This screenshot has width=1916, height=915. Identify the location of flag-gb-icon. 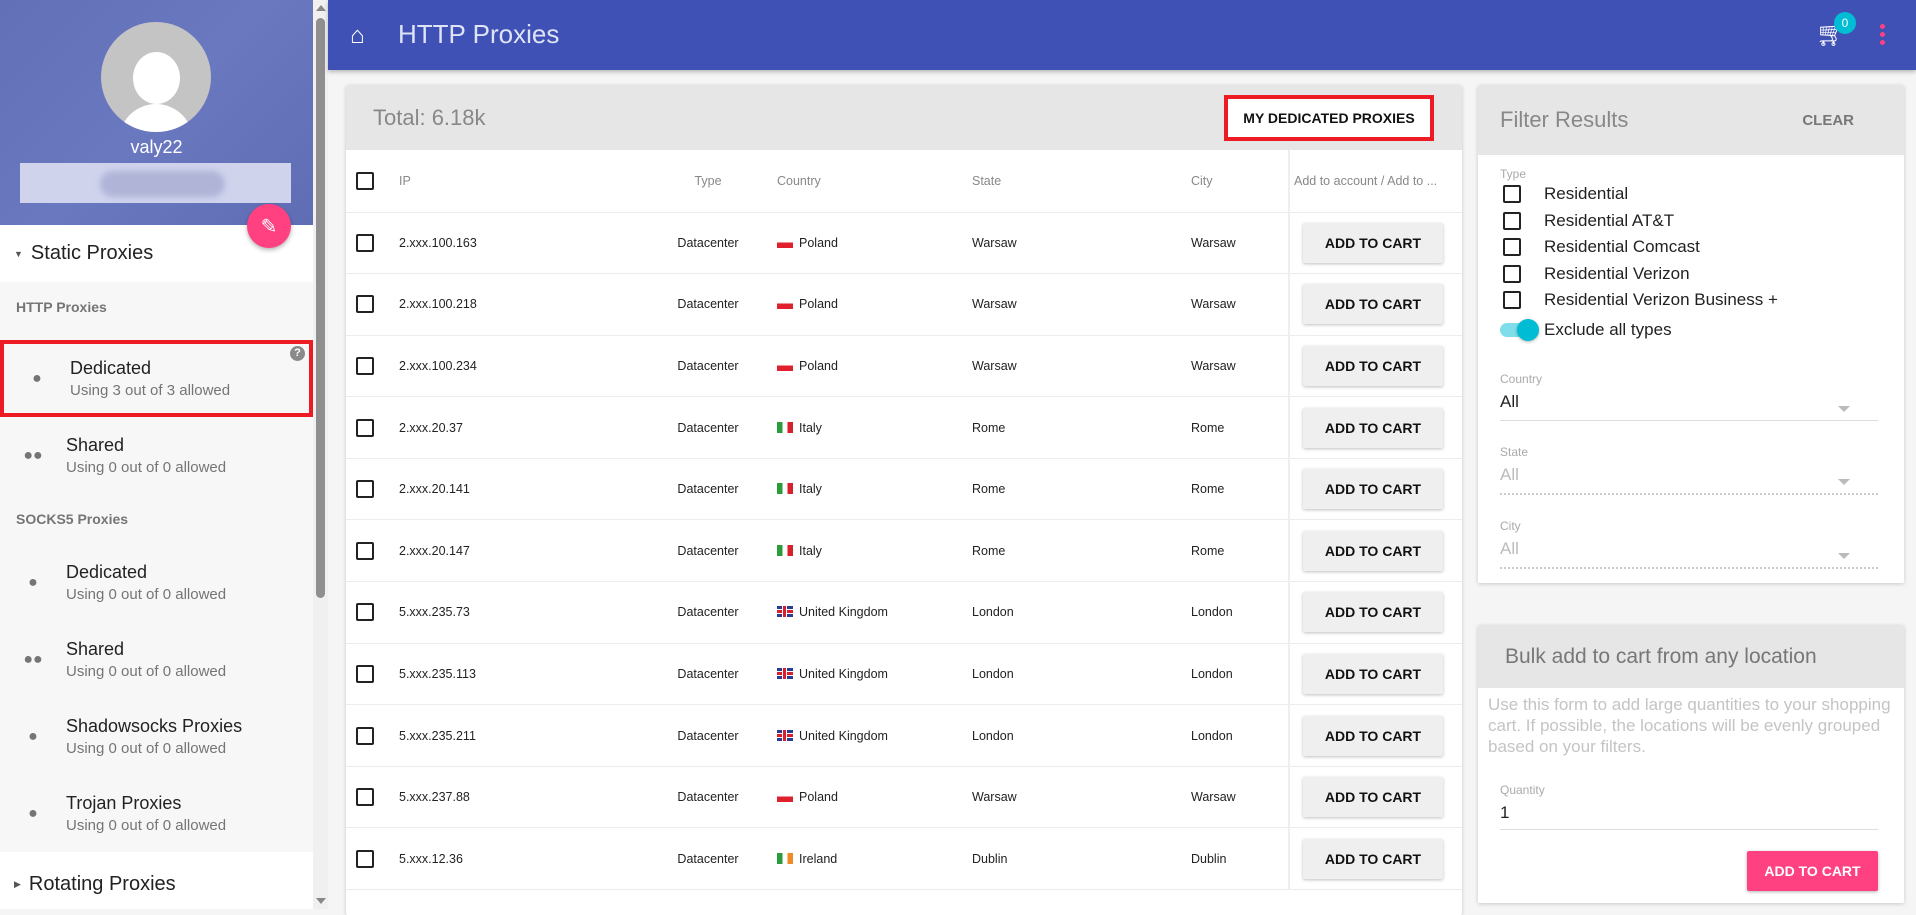
(785, 673).